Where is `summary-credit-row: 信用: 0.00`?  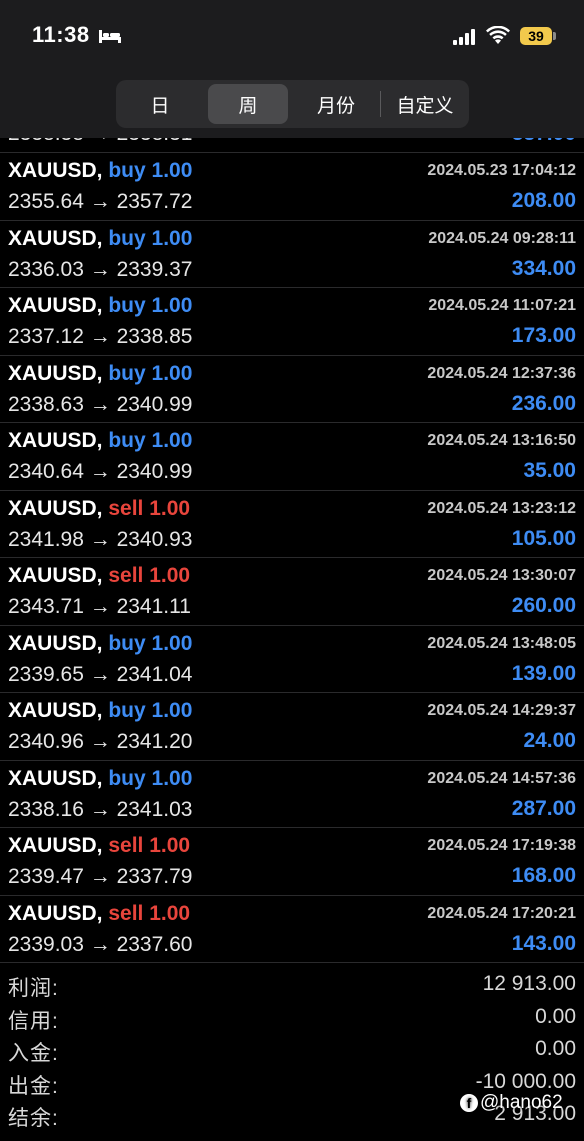
summary-credit-row: 信用: 0.00 is located at coordinates (292, 1017).